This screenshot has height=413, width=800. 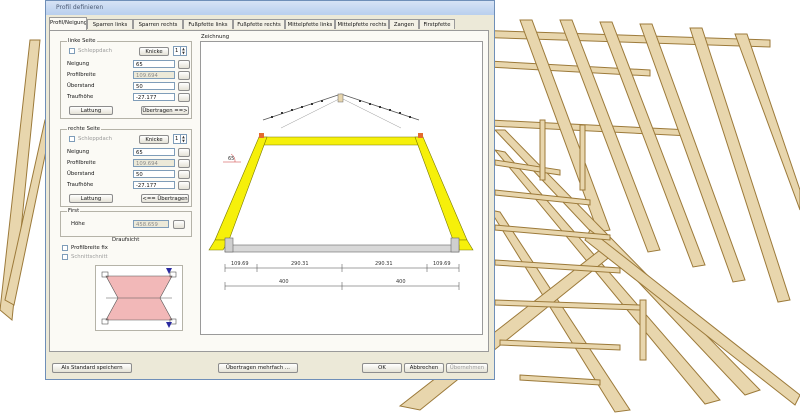 What do you see at coordinates (284, 282) in the screenshot?
I see `dim-bottom-1: 400` at bounding box center [284, 282].